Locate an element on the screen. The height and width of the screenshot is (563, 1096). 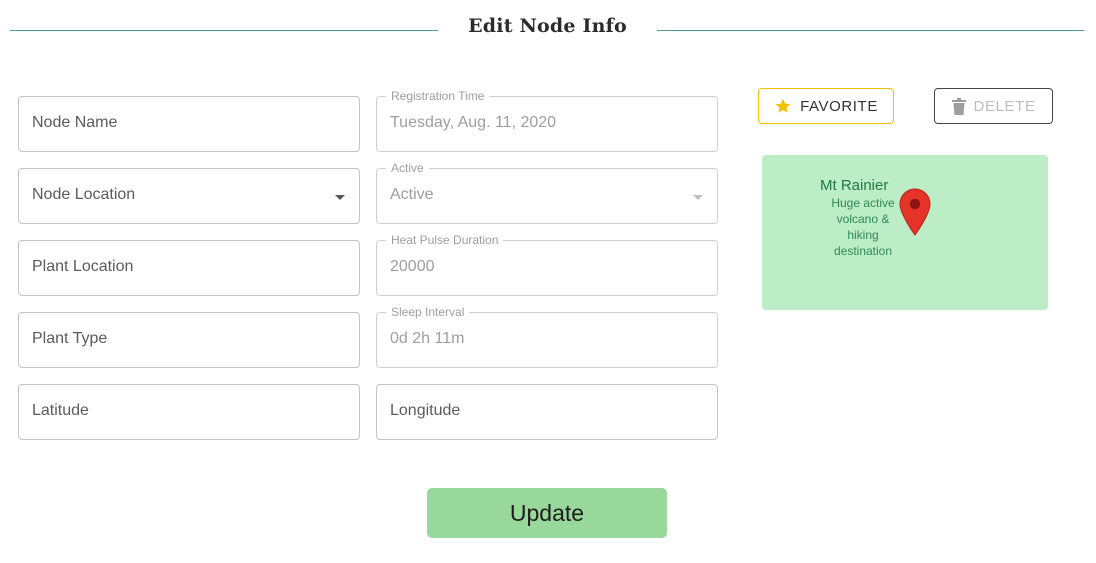
latitude-placeholder: Latitude is located at coordinates (60, 410).